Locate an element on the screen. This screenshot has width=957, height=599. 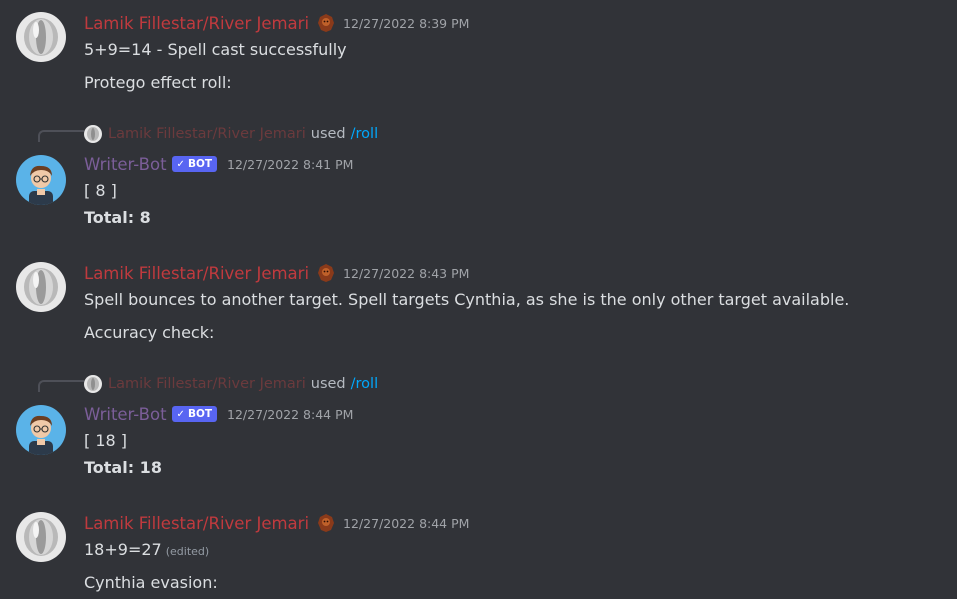
roll-result: [ 8 ] is located at coordinates (100, 190).